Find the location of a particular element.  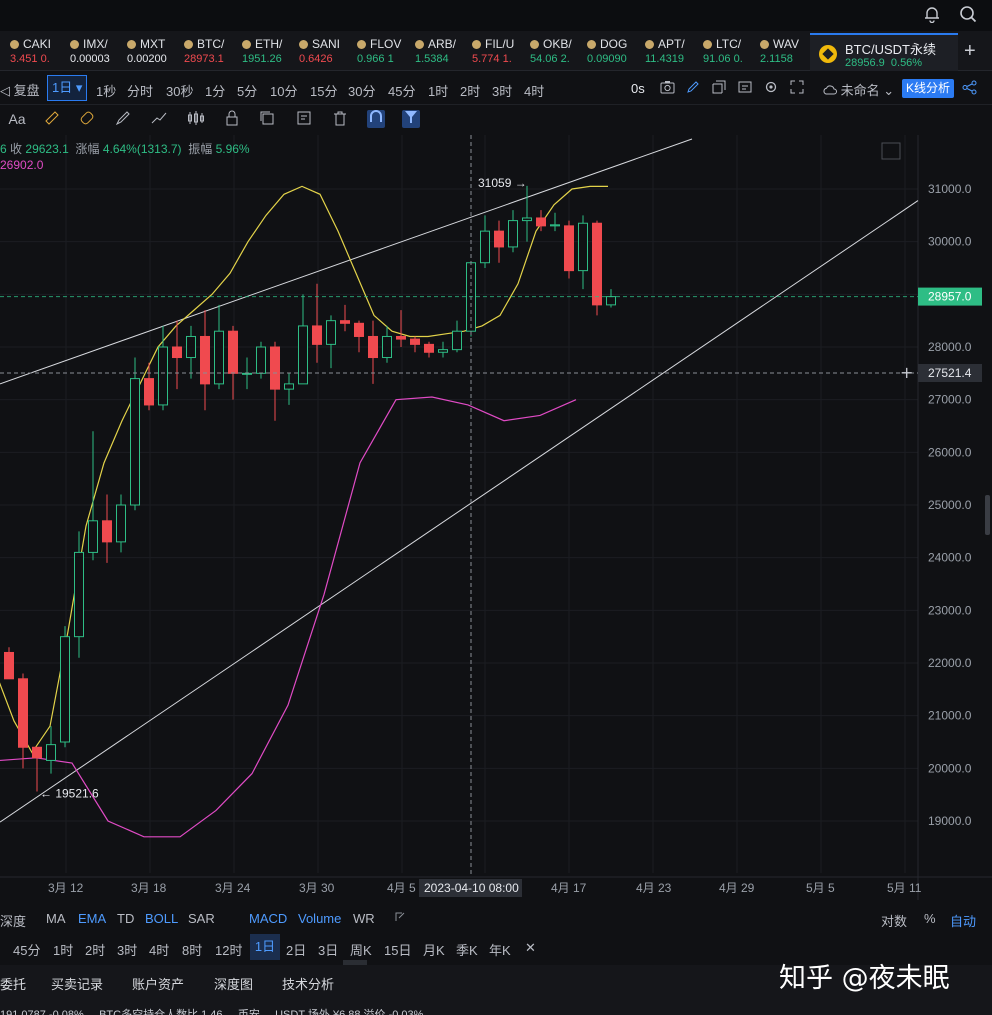

replay-button: ◁ 复盘 is located at coordinates (20, 89).